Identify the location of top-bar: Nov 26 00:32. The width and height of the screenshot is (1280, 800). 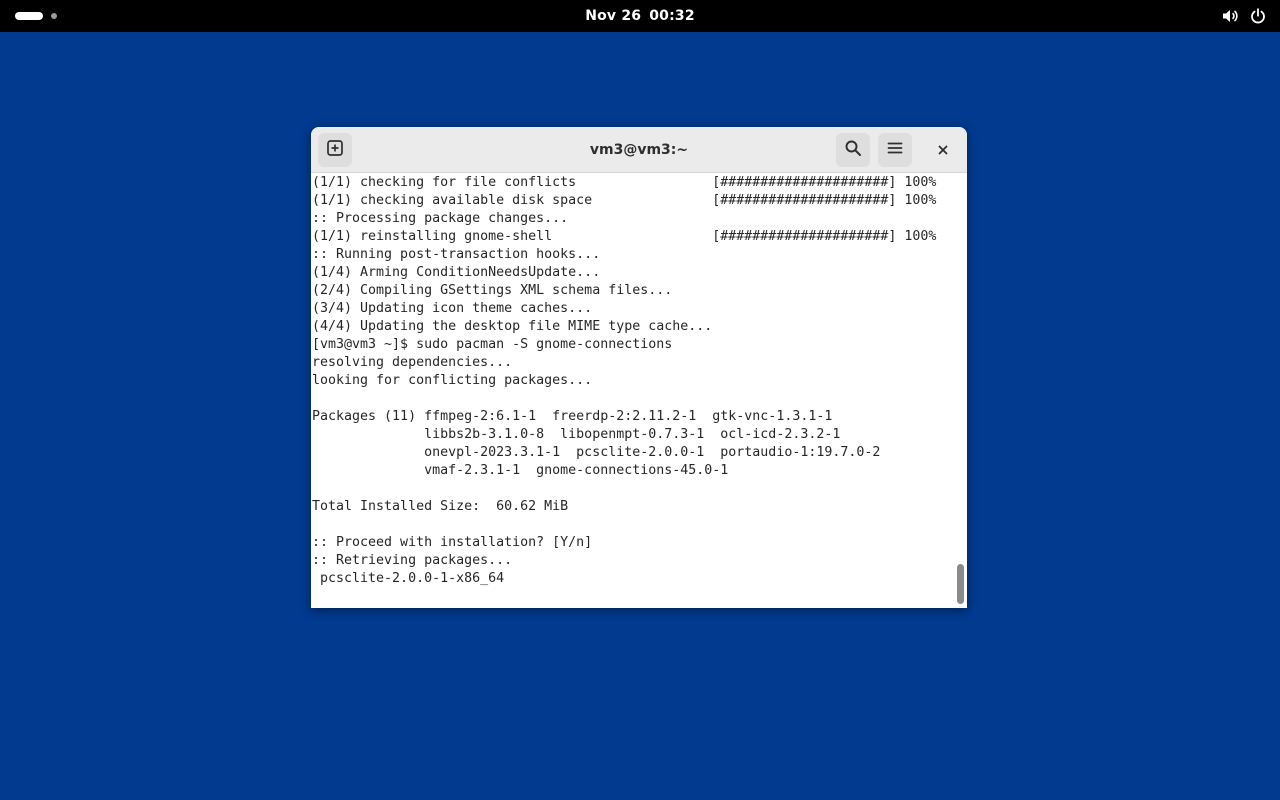
(640, 16).